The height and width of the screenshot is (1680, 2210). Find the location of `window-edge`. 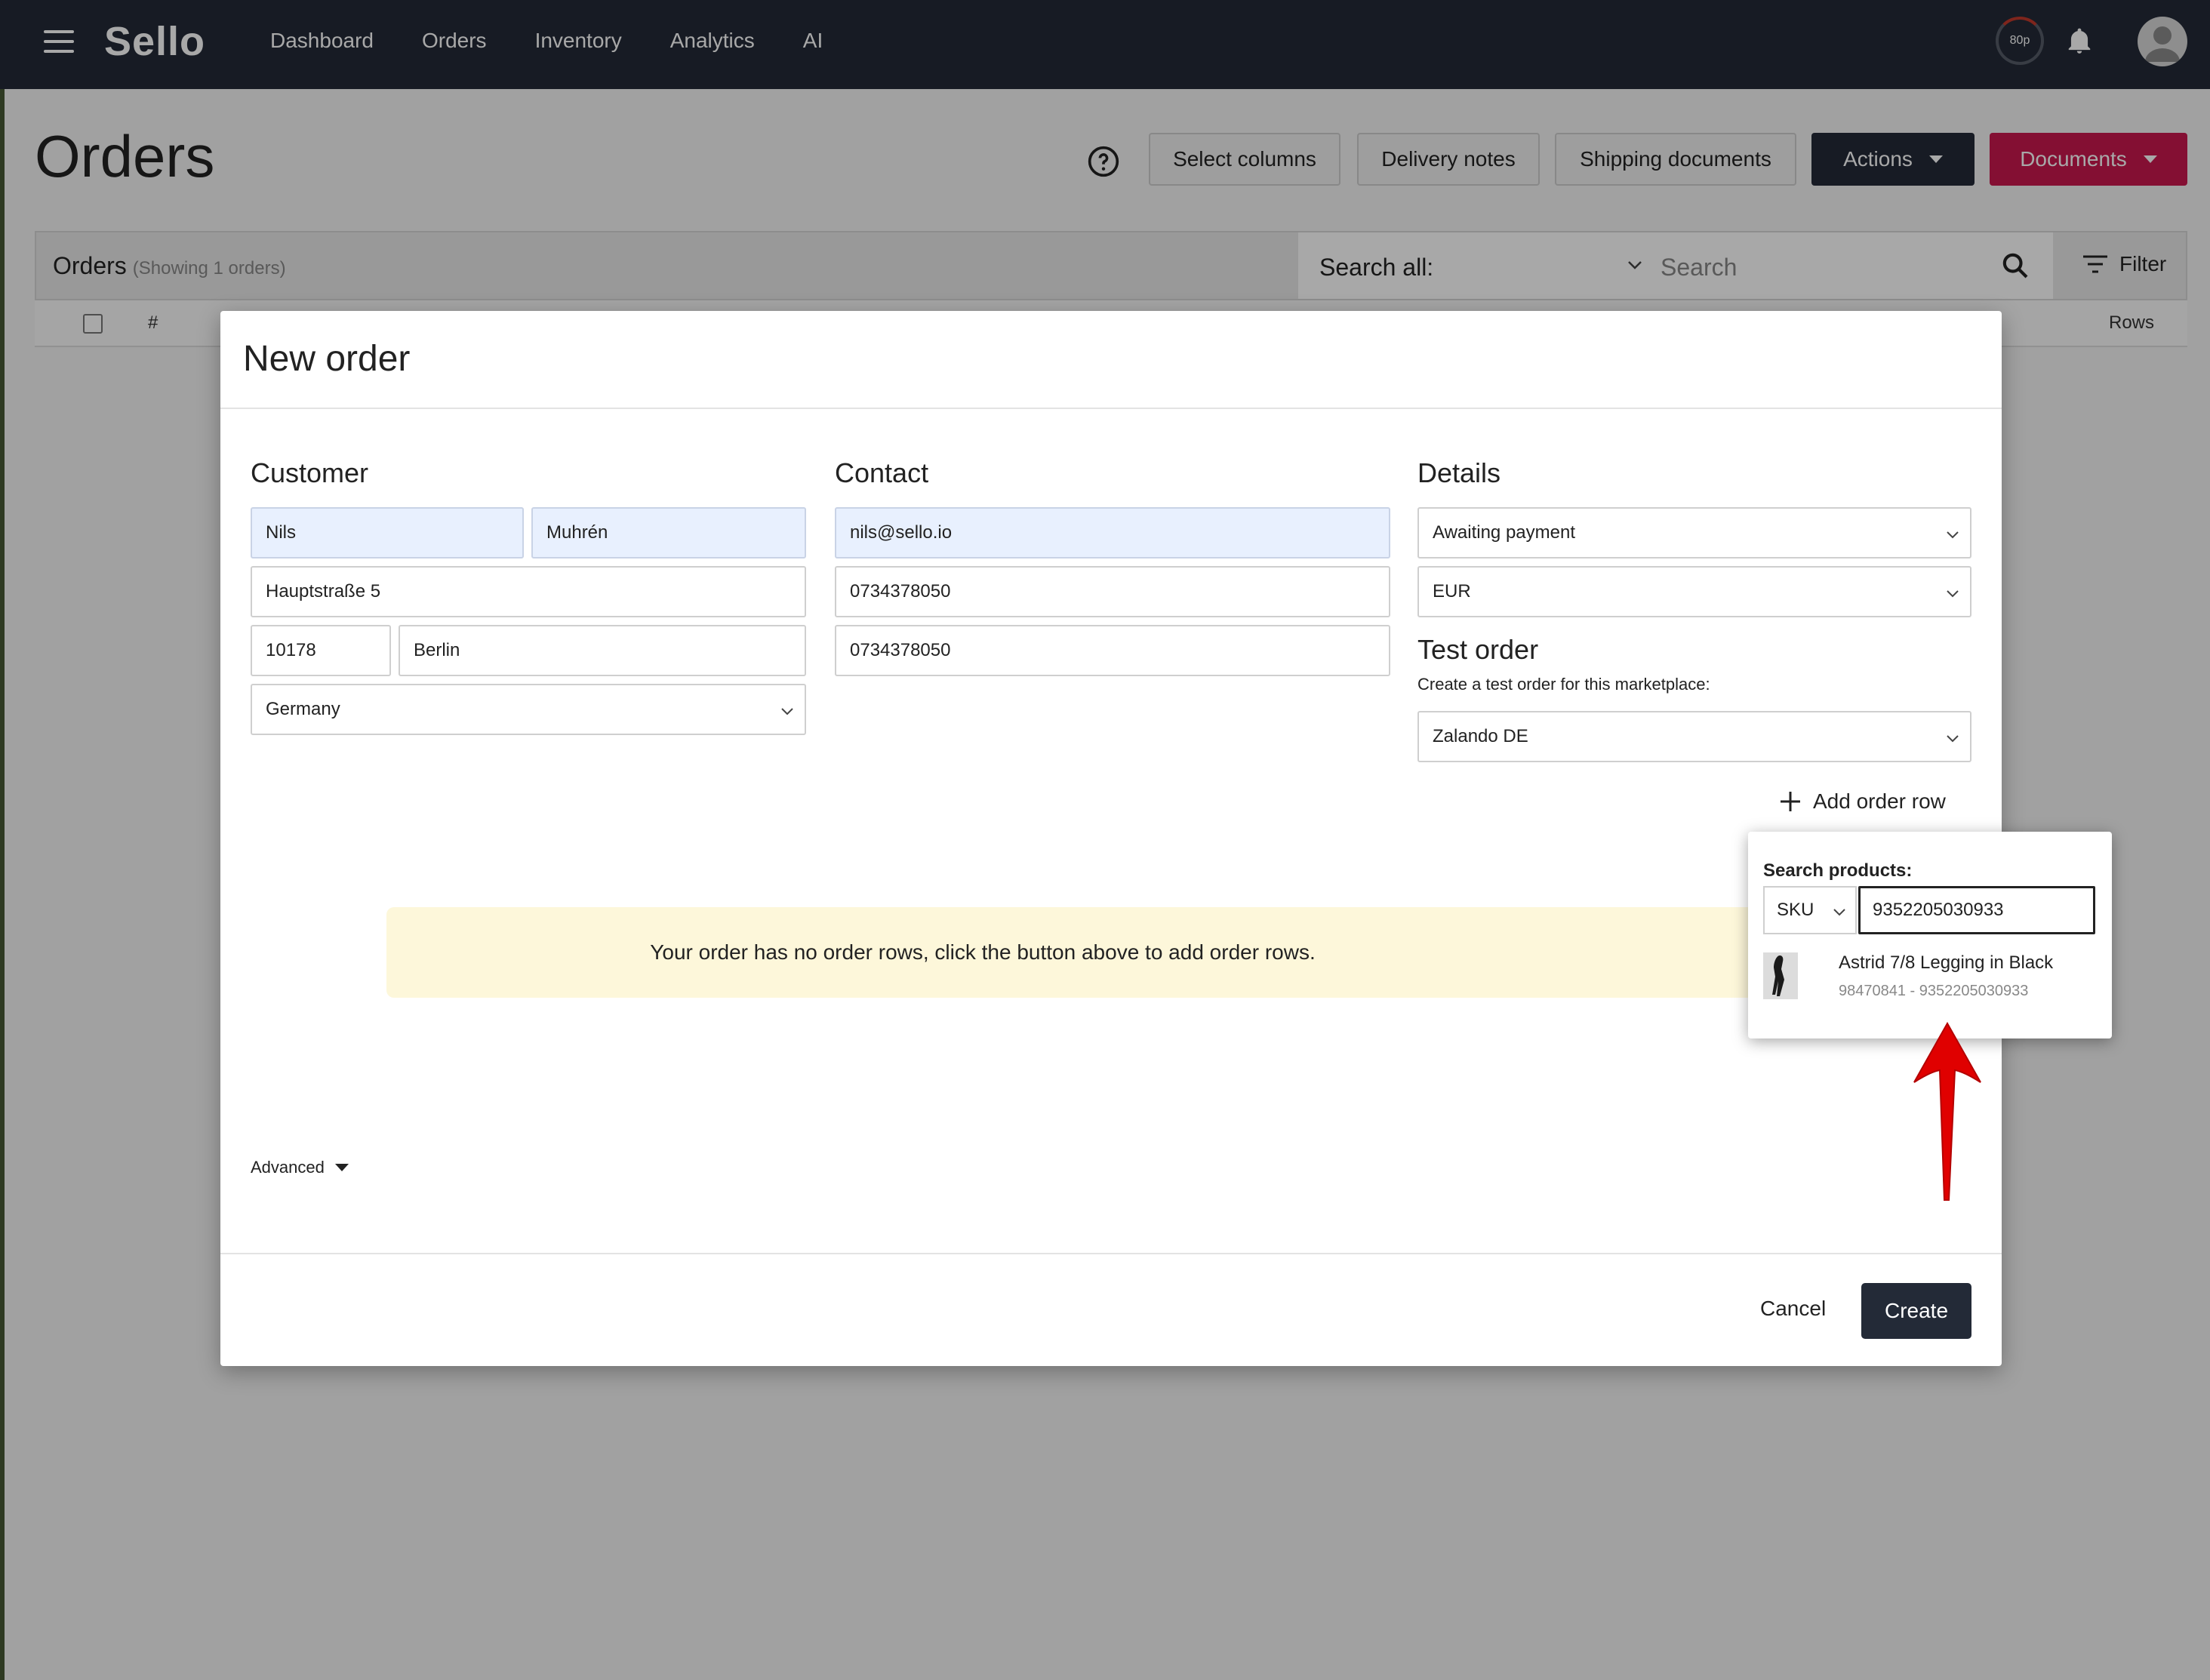

window-edge is located at coordinates (2, 884).